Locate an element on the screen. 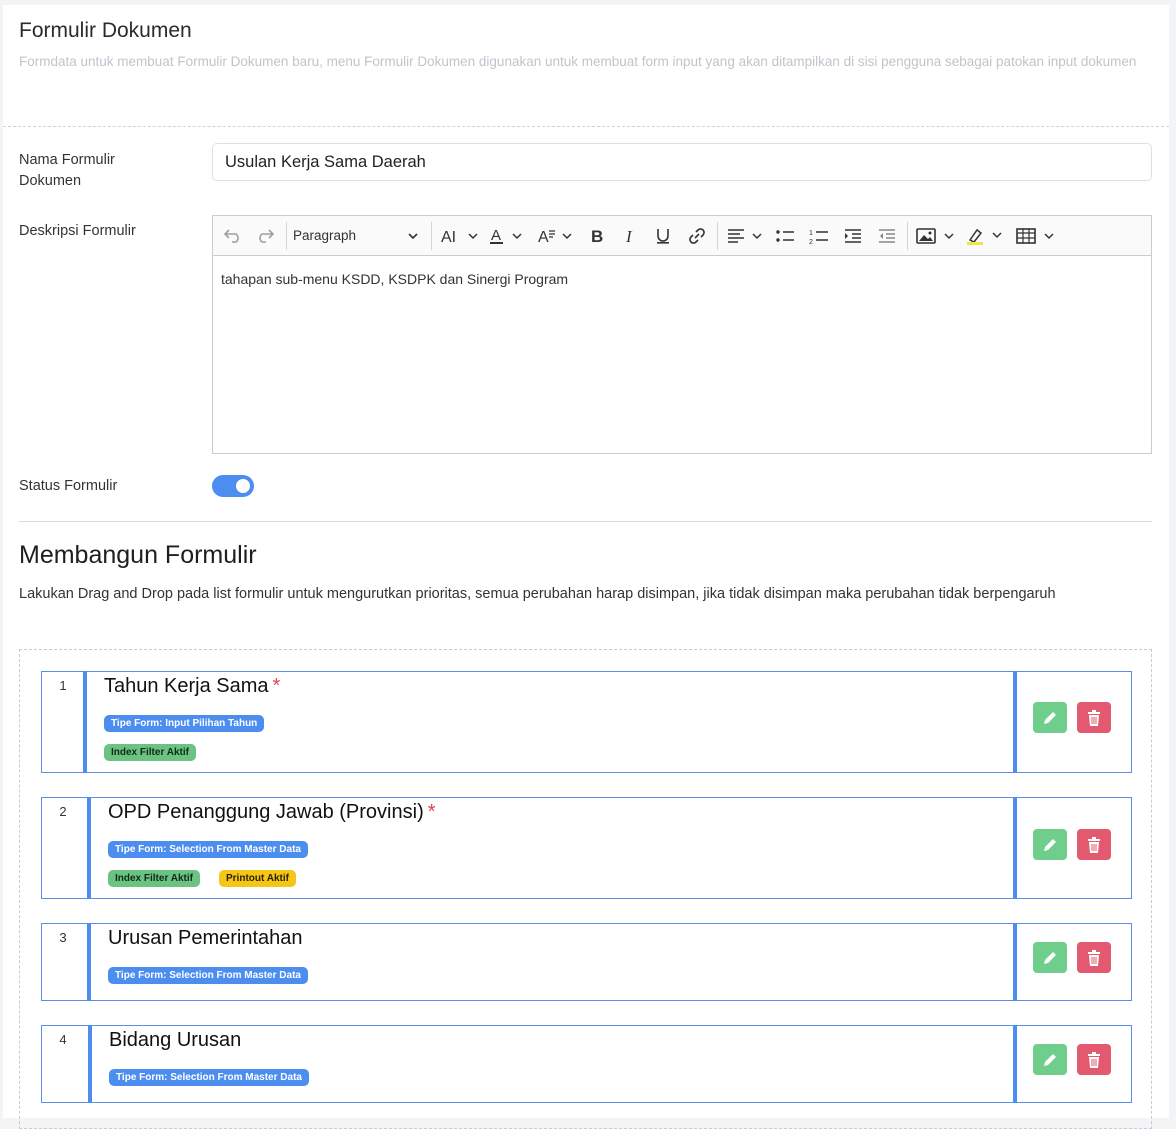 This screenshot has width=1176, height=1129. numbered-list-icon: 12 is located at coordinates (819, 236).